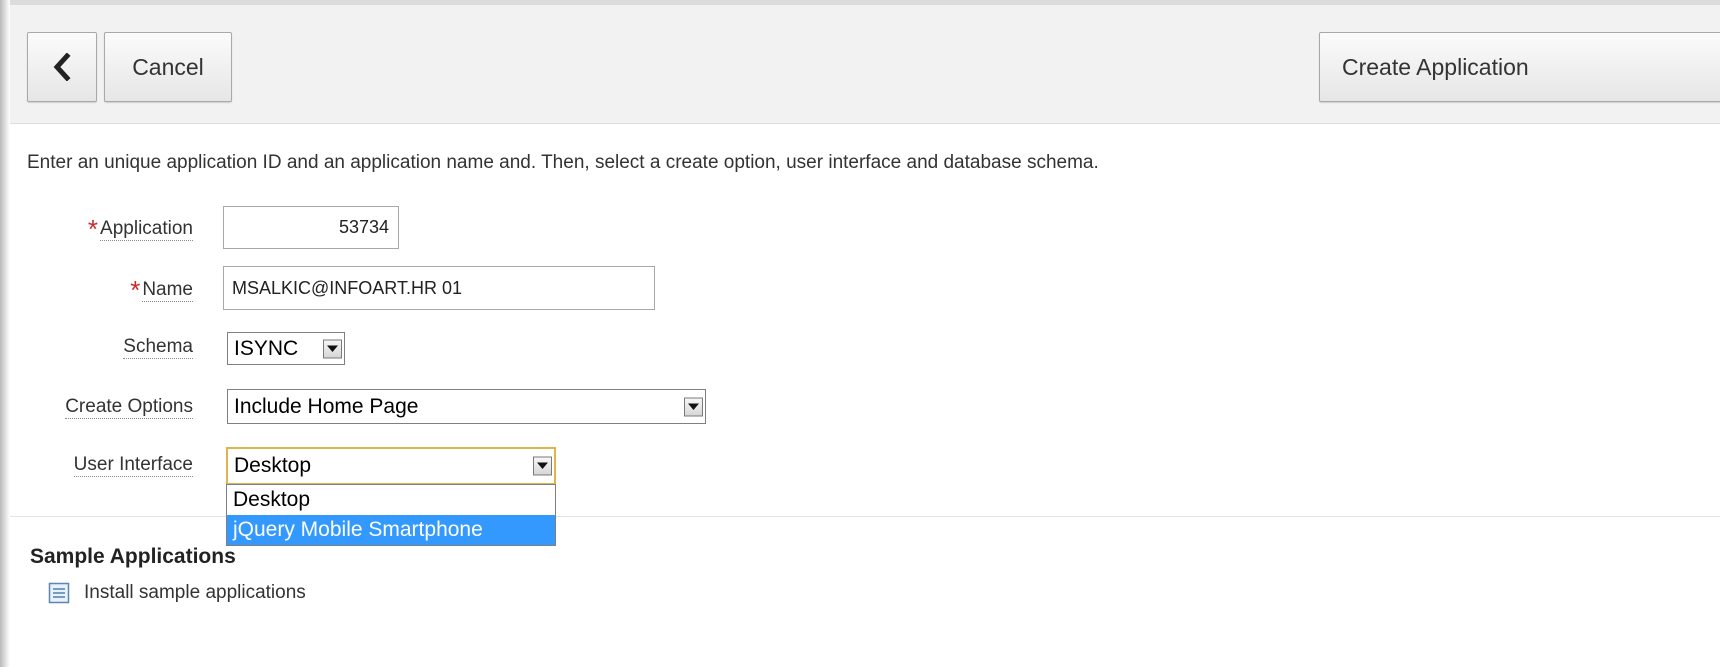  I want to click on user-interface-dropdown-list: Desktop jQuery Mobile Smartphone, so click(391, 515).